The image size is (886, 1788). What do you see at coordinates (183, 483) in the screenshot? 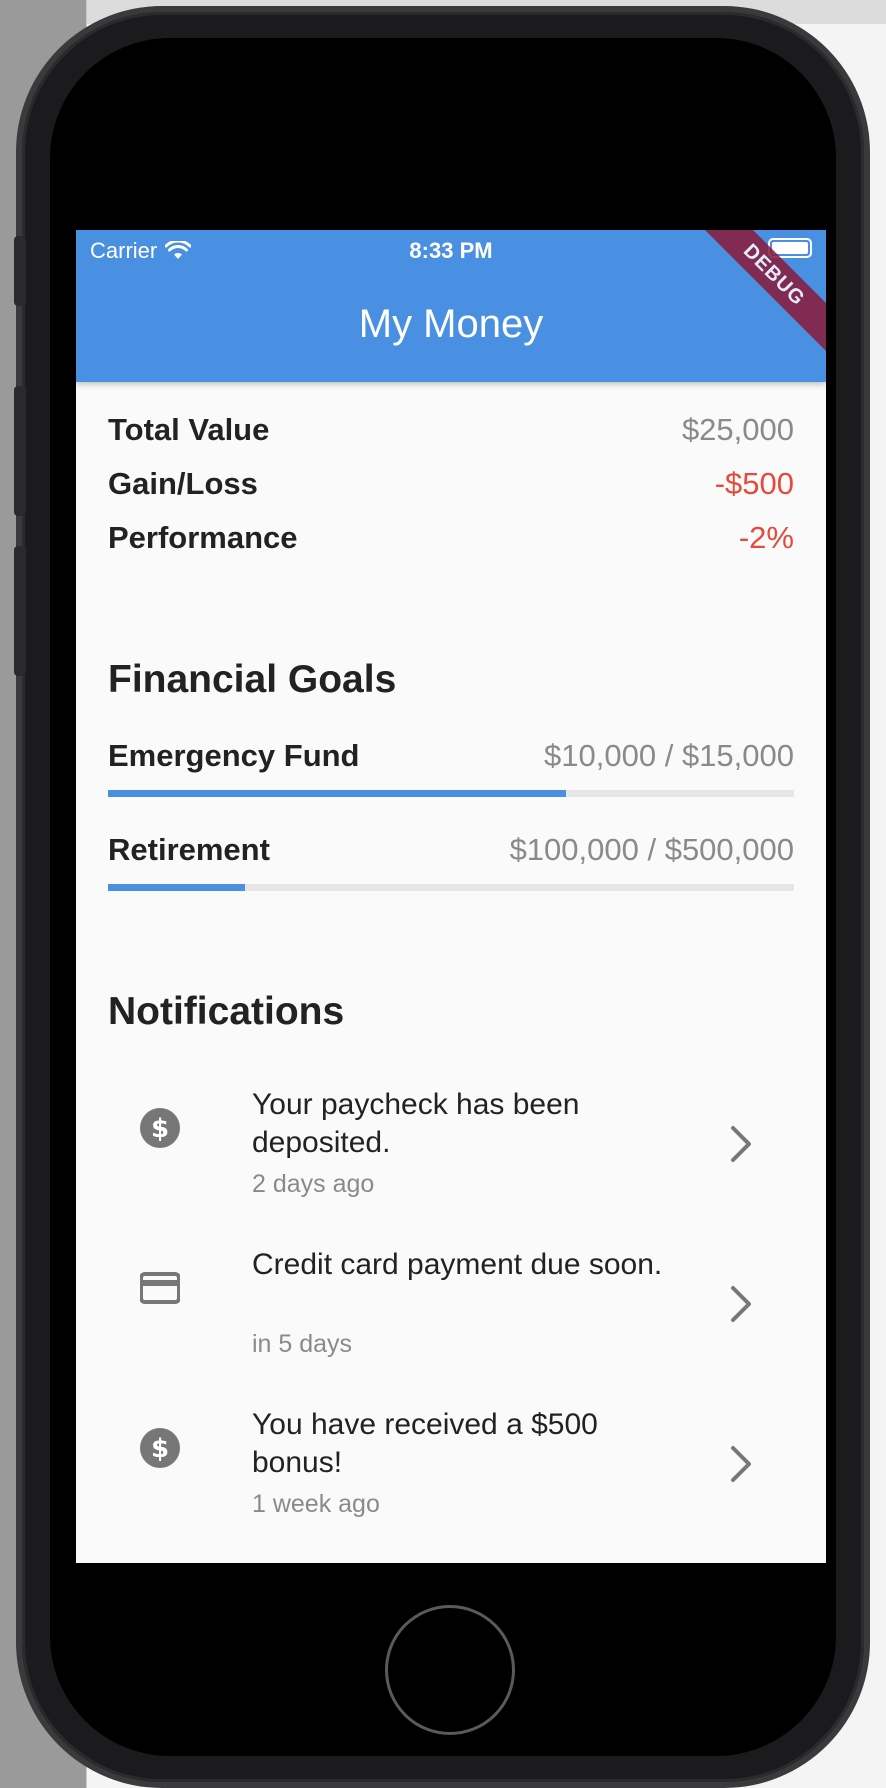
I see `summary-label: Gain/Loss` at bounding box center [183, 483].